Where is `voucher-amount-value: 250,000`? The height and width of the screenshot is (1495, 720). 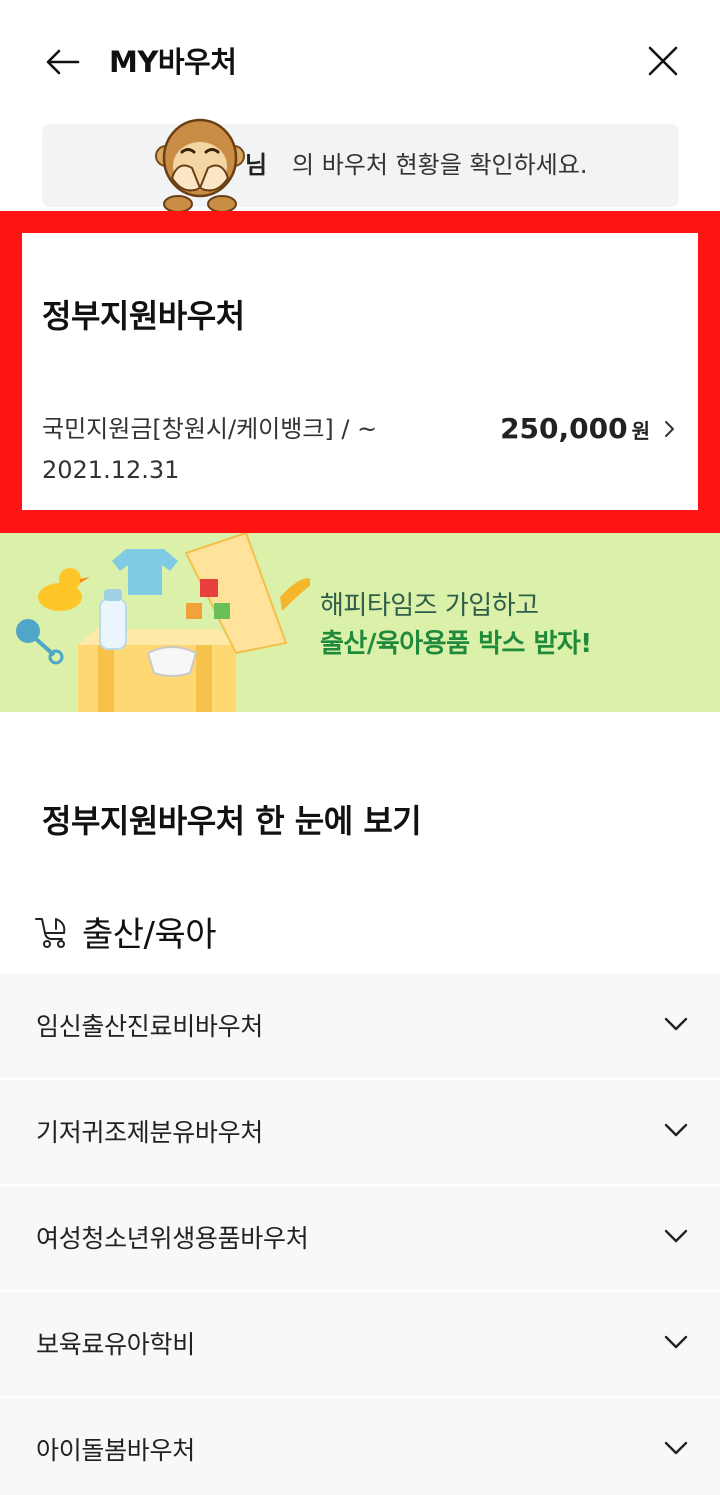 voucher-amount-value: 250,000 is located at coordinates (564, 428).